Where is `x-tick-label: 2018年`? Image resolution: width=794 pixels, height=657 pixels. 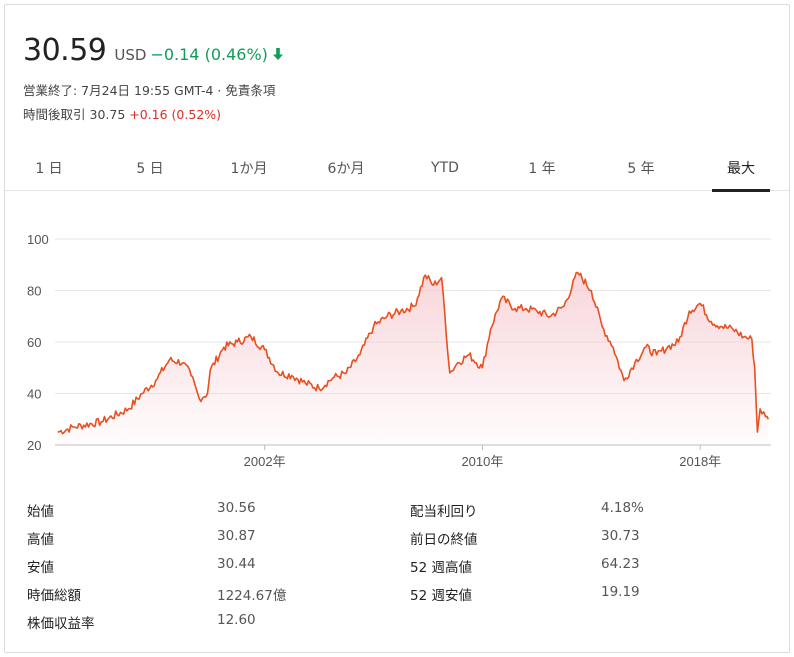
x-tick-label: 2018年 is located at coordinates (700, 461).